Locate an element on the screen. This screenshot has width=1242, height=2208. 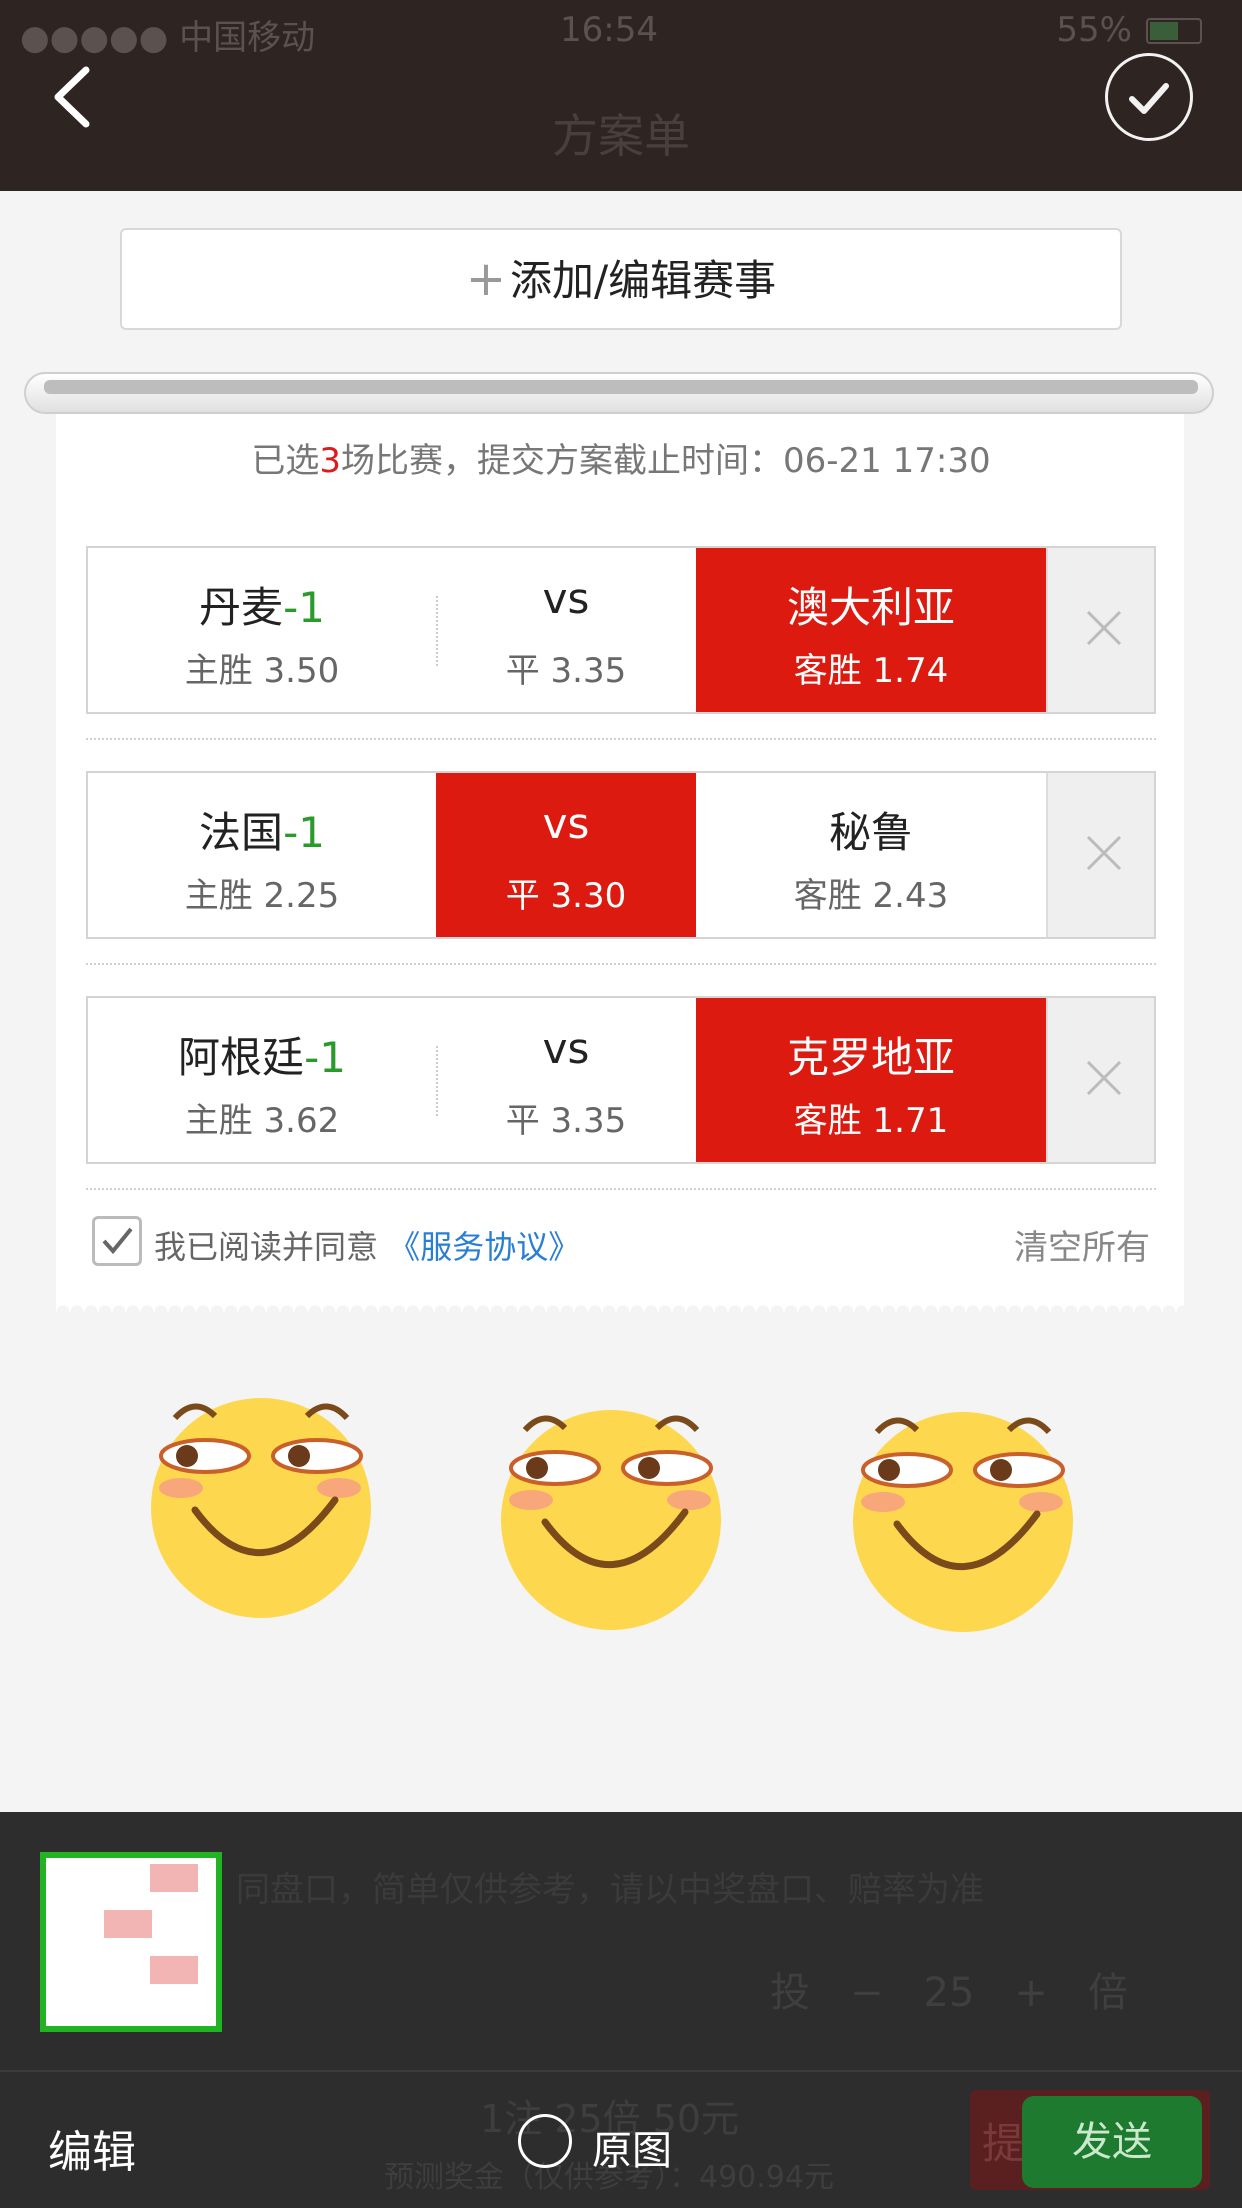
summary-prefix: 已选 is located at coordinates (285, 461).